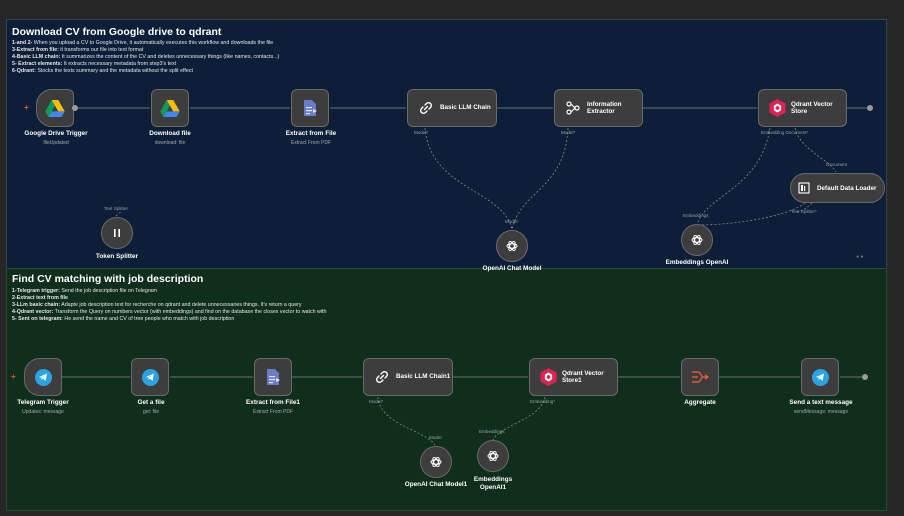  I want to click on node-basic-llm-chain: Basic LLM Chain, so click(452, 108).